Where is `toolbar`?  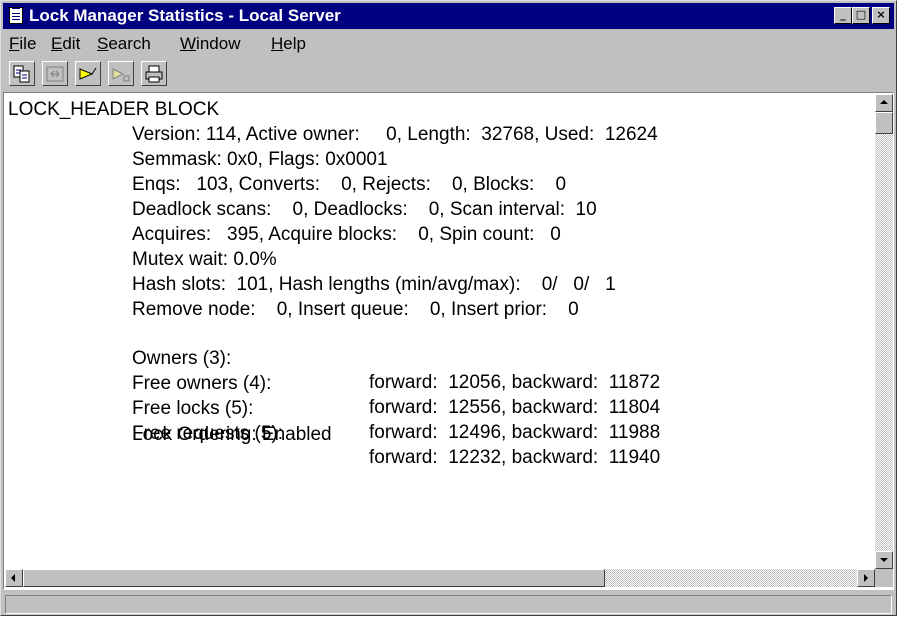 toolbar is located at coordinates (448, 74).